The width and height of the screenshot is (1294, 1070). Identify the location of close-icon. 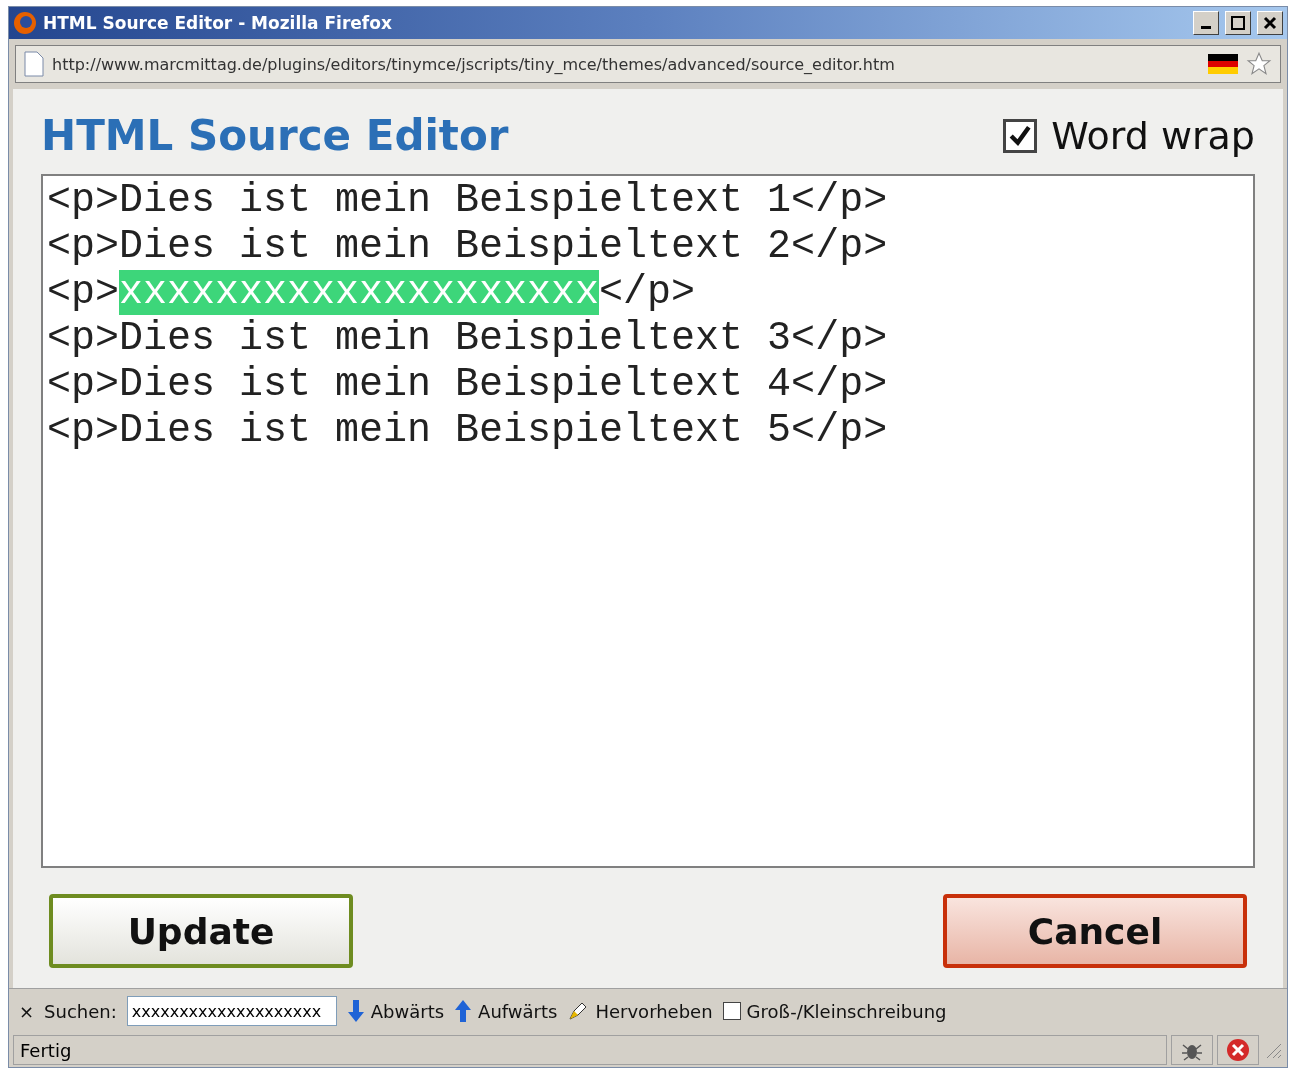
(1270, 23).